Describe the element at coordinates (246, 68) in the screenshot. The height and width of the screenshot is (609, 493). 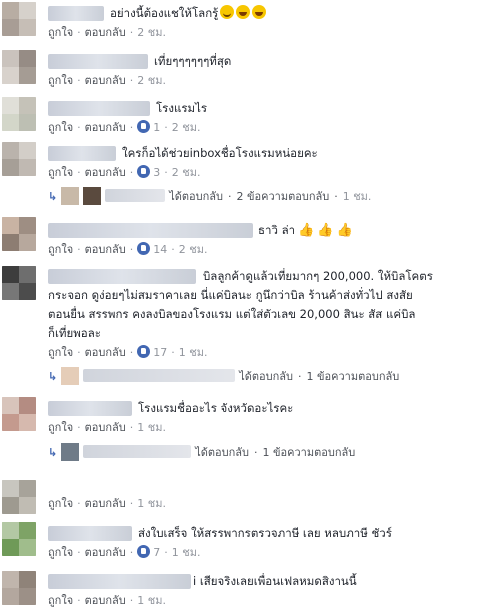
I see `comment: เที่ยๆๆๆๆๆๆที่สุด ถูกใจ · ตอบกลับ · 2 ชม.` at that location.